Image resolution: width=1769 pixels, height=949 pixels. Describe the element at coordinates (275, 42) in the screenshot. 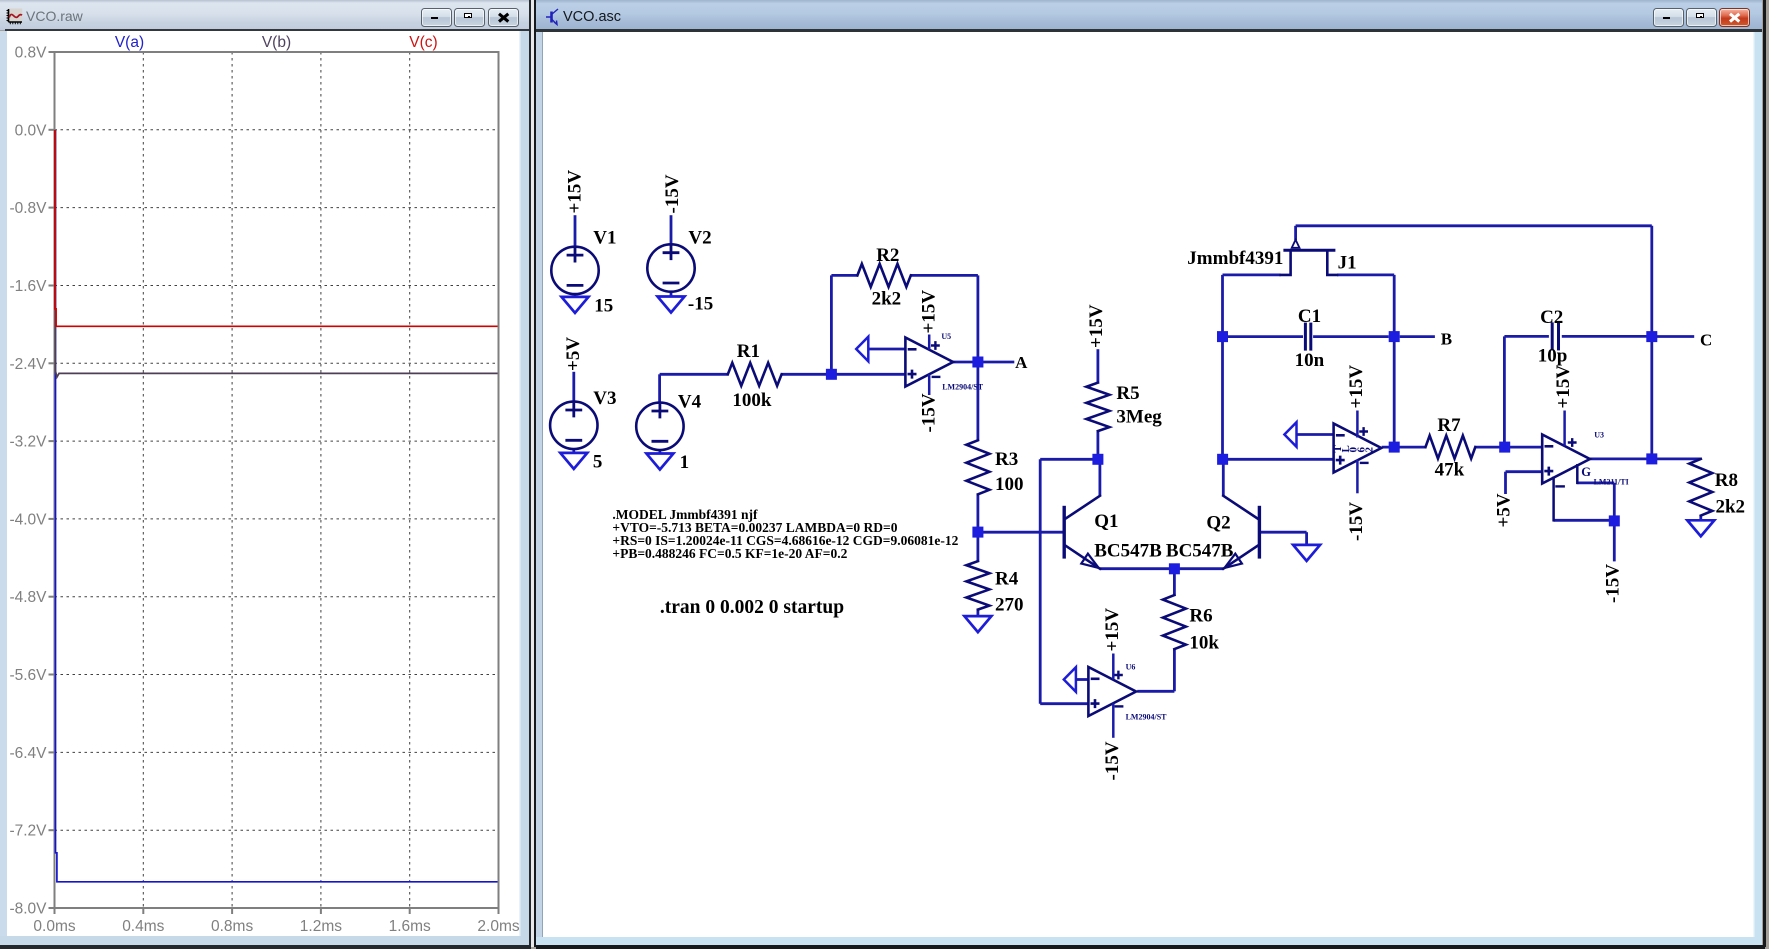

I see `svg-text: V(b)` at that location.